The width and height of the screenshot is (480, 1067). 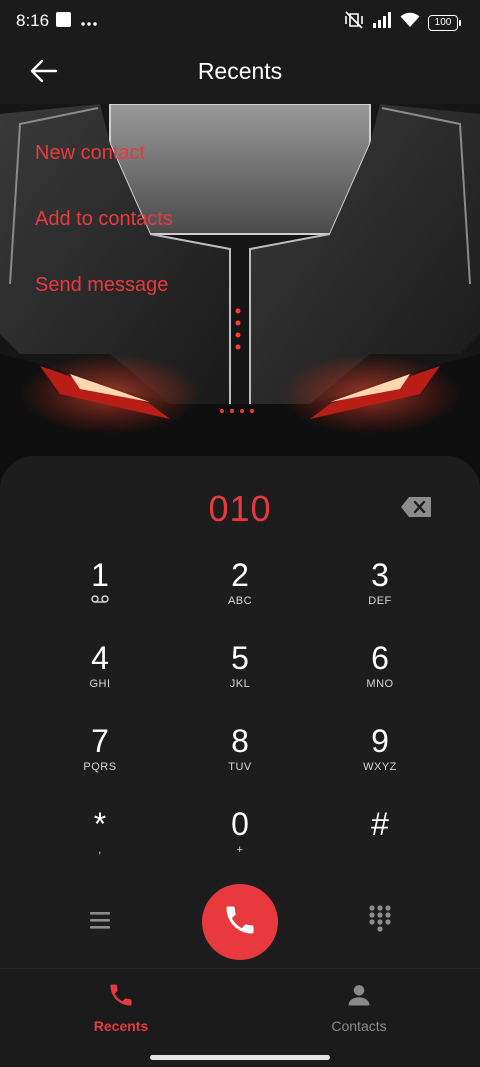 What do you see at coordinates (416, 507) in the screenshot?
I see `backspace-button` at bounding box center [416, 507].